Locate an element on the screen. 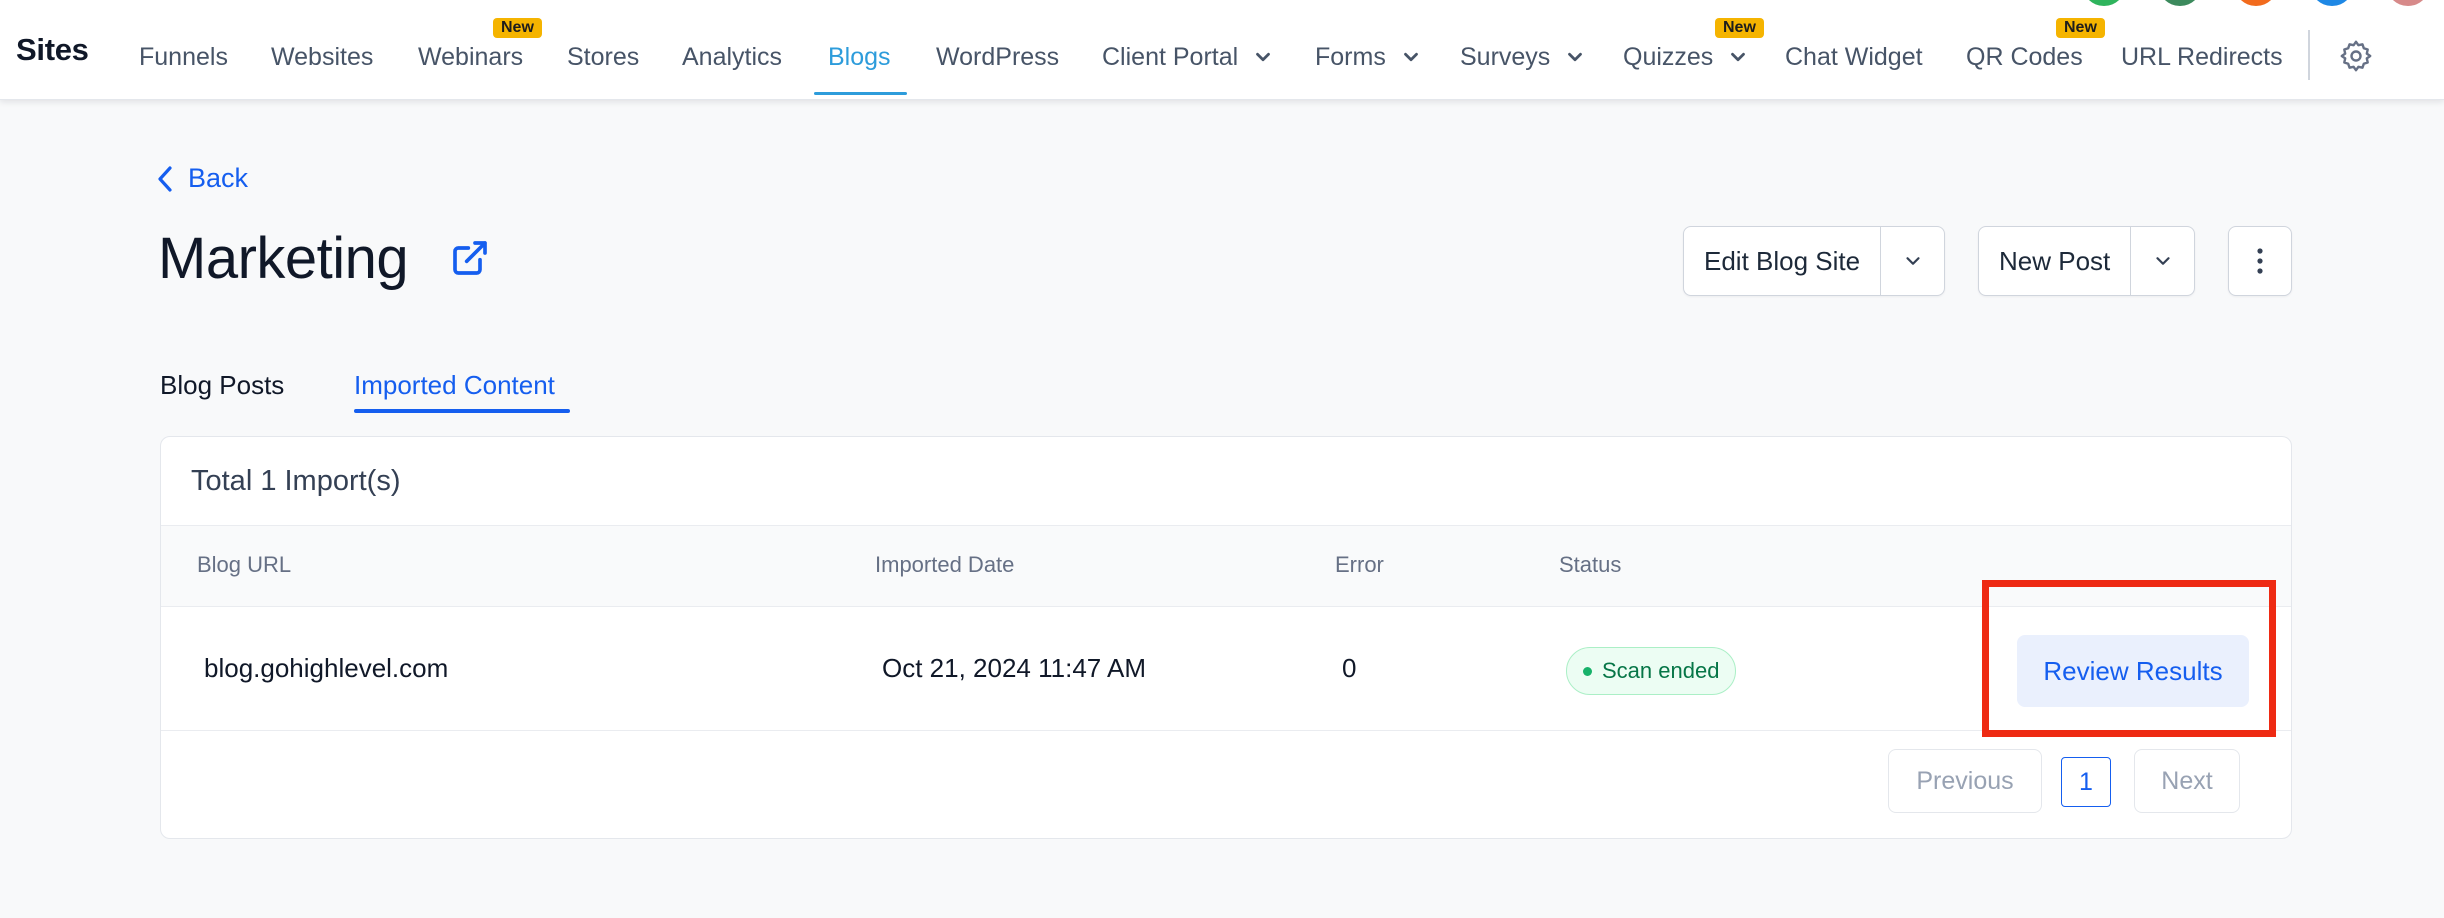  nav-item-label: QR Codes is located at coordinates (2024, 56).